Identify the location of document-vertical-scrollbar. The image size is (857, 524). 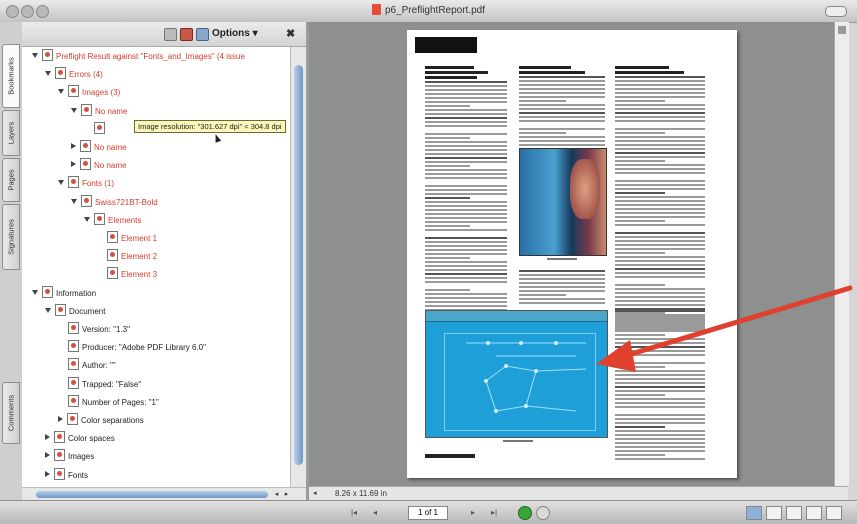
(841, 254).